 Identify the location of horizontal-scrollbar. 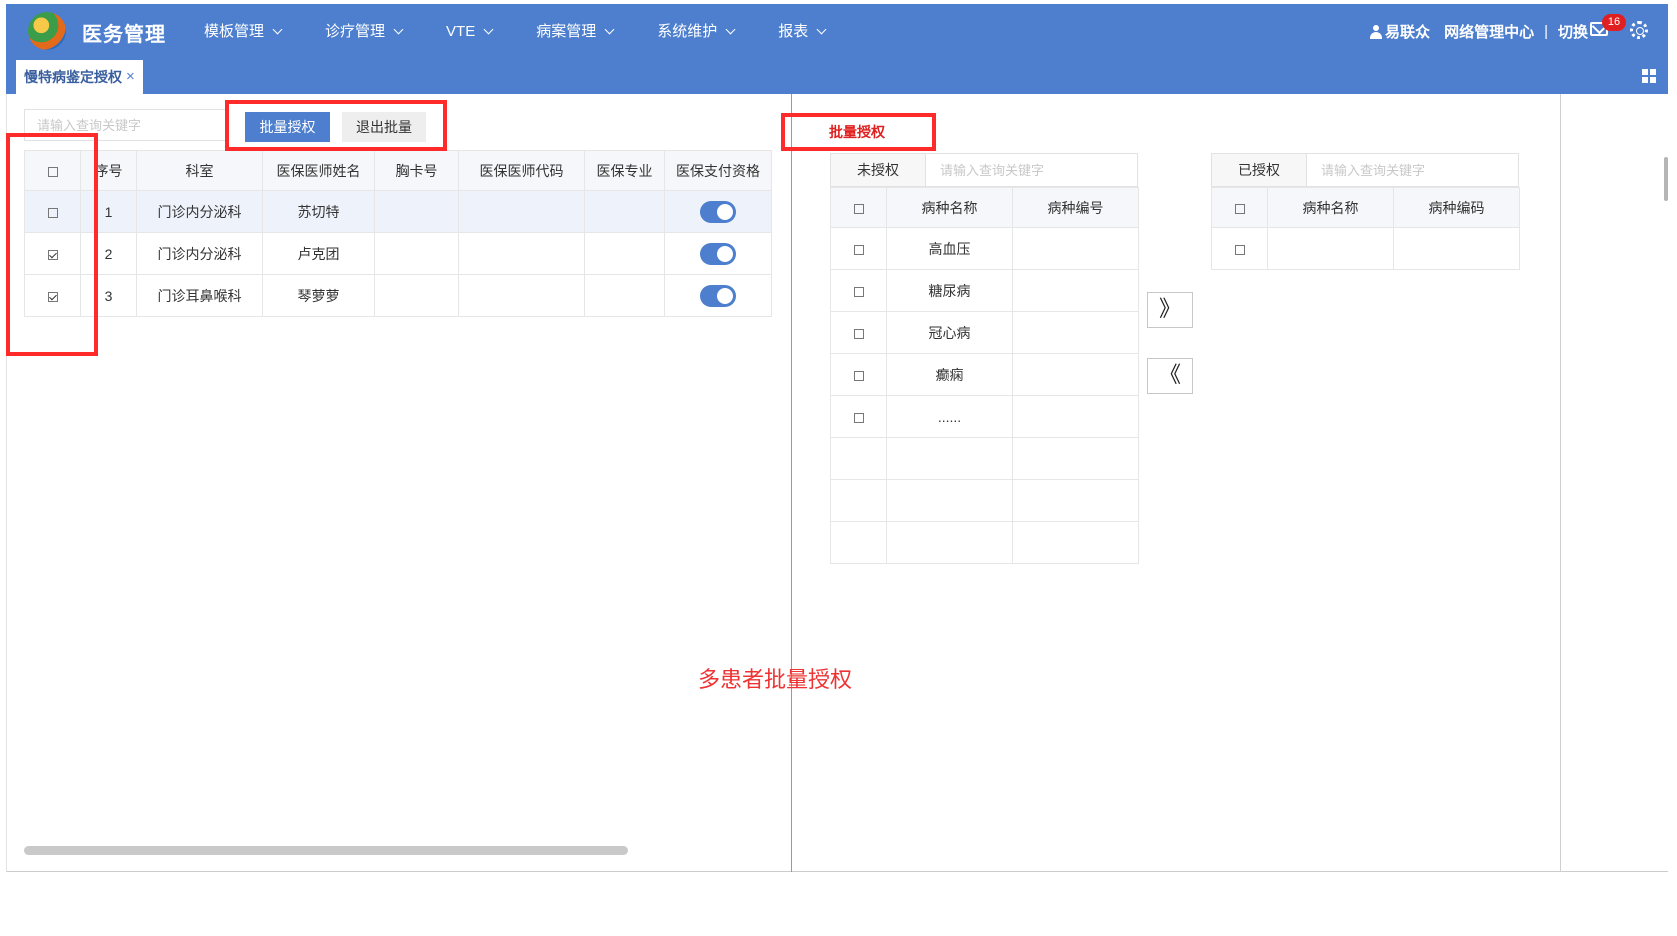
(326, 850).